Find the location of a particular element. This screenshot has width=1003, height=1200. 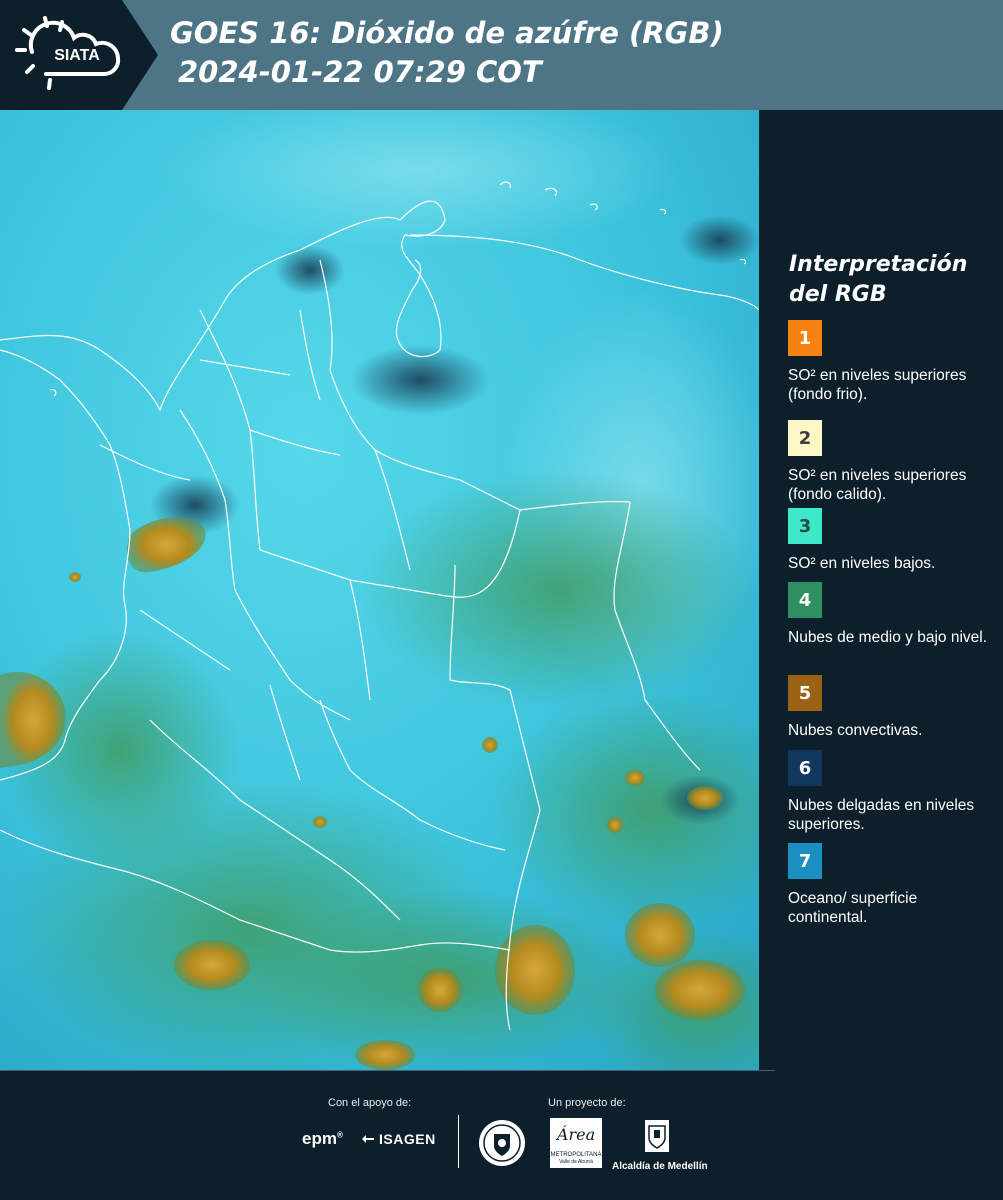

isagen-logo-text: ISAGEN is located at coordinates (407, 1139).